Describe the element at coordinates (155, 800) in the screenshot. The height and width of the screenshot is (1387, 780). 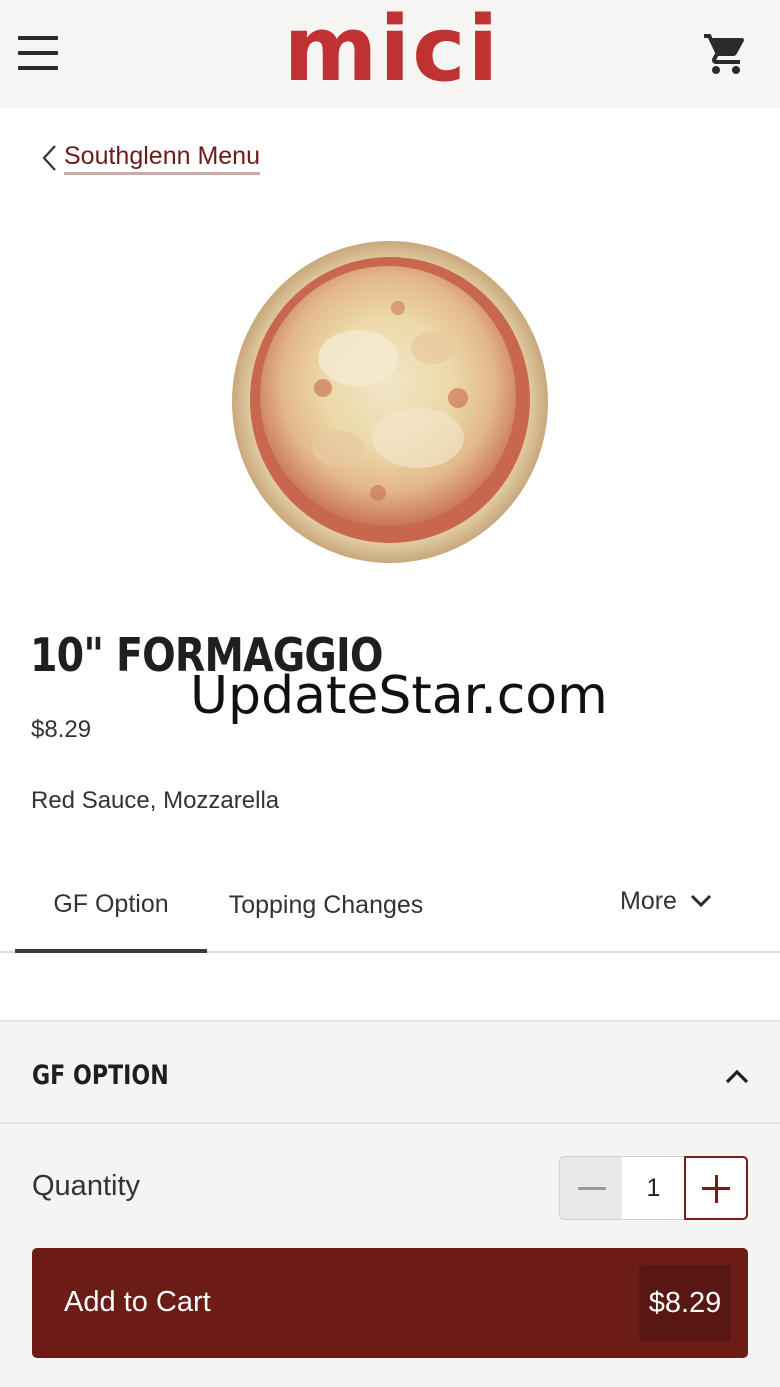
I see `product-description: Red Sauce, Mozzarella` at that location.